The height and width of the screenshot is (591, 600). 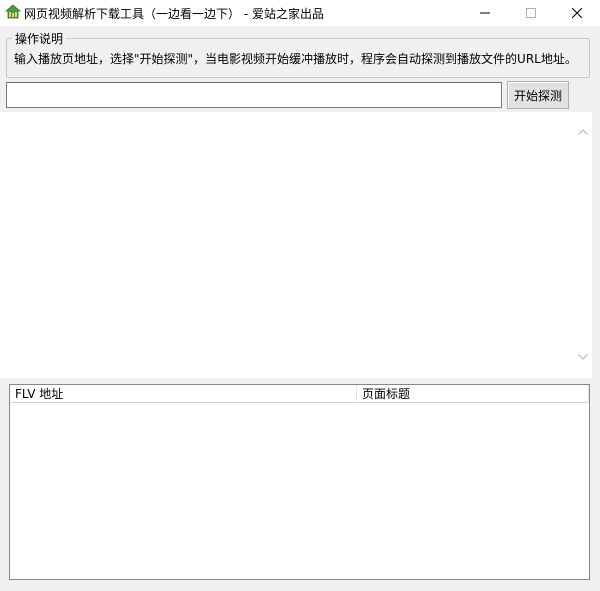 I want to click on chevron-down-icon, so click(x=583, y=357).